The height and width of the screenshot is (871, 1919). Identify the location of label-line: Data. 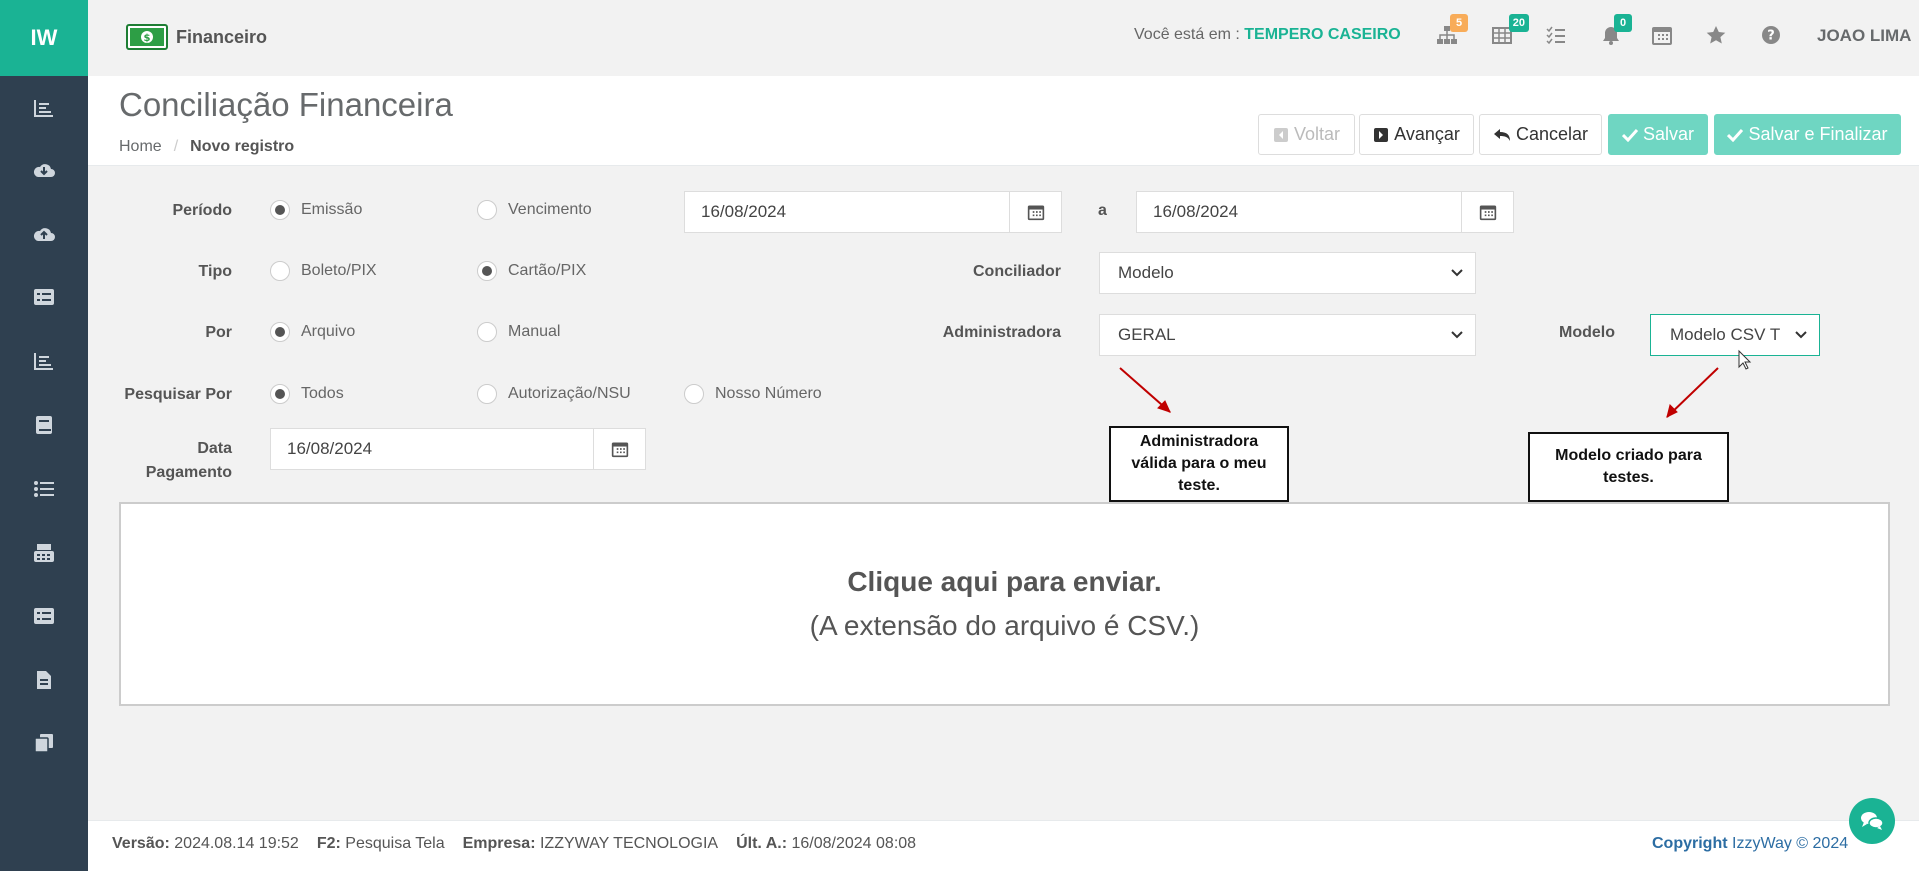
(214, 448).